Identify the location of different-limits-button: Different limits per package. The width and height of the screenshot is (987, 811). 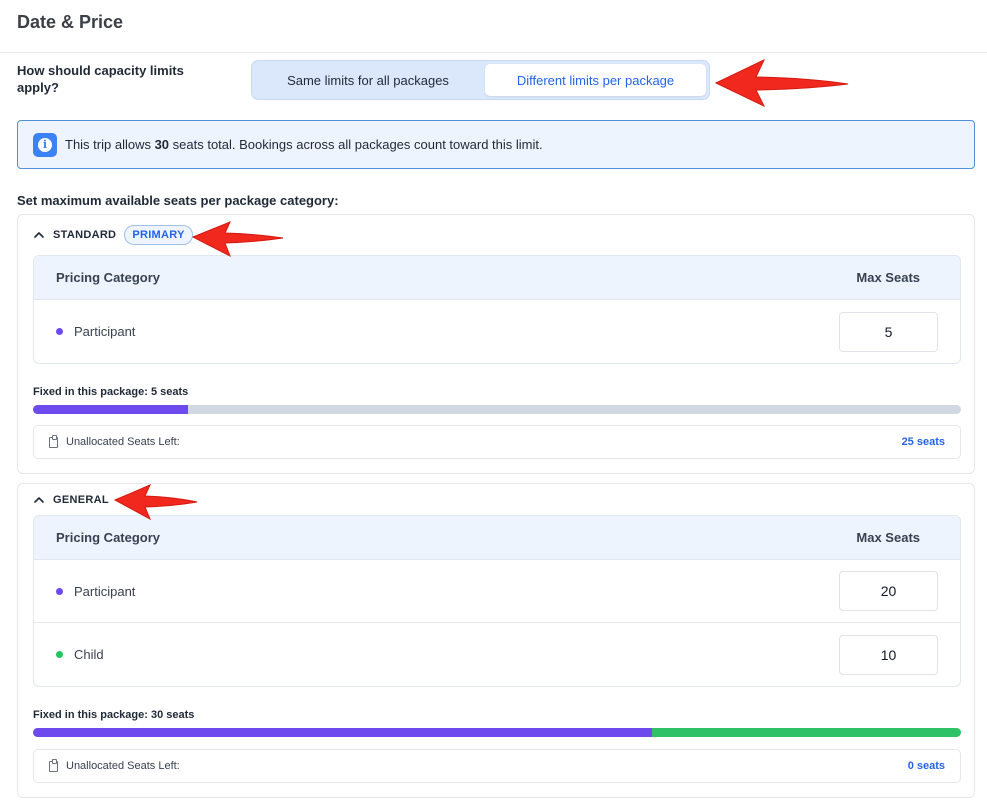
(595, 80).